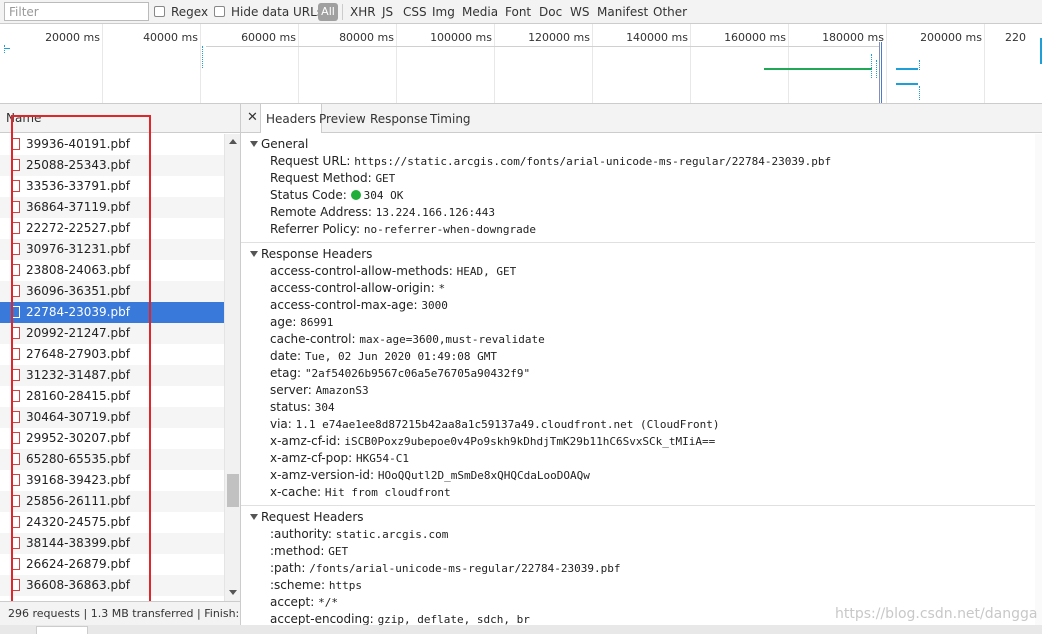  What do you see at coordinates (317, 254) in the screenshot?
I see `section-title: Response Headers` at bounding box center [317, 254].